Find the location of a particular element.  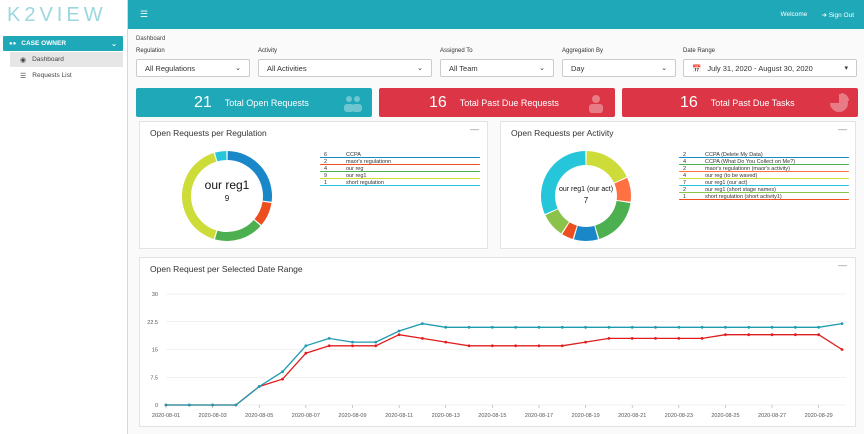

legend-item: 4 CCPA (What Do You Collect on Me?) is located at coordinates (764, 161).